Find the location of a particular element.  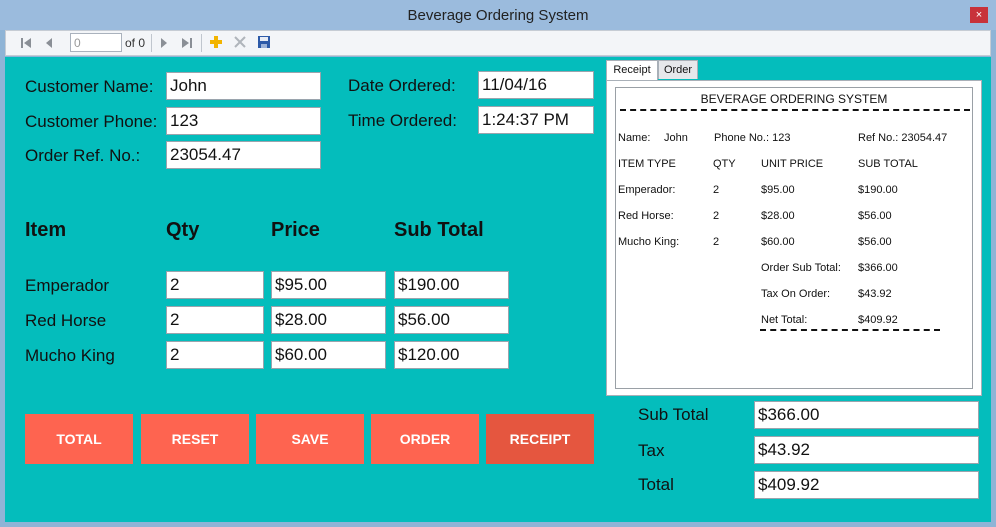

customer-name-label: Customer Name: is located at coordinates (89, 86).